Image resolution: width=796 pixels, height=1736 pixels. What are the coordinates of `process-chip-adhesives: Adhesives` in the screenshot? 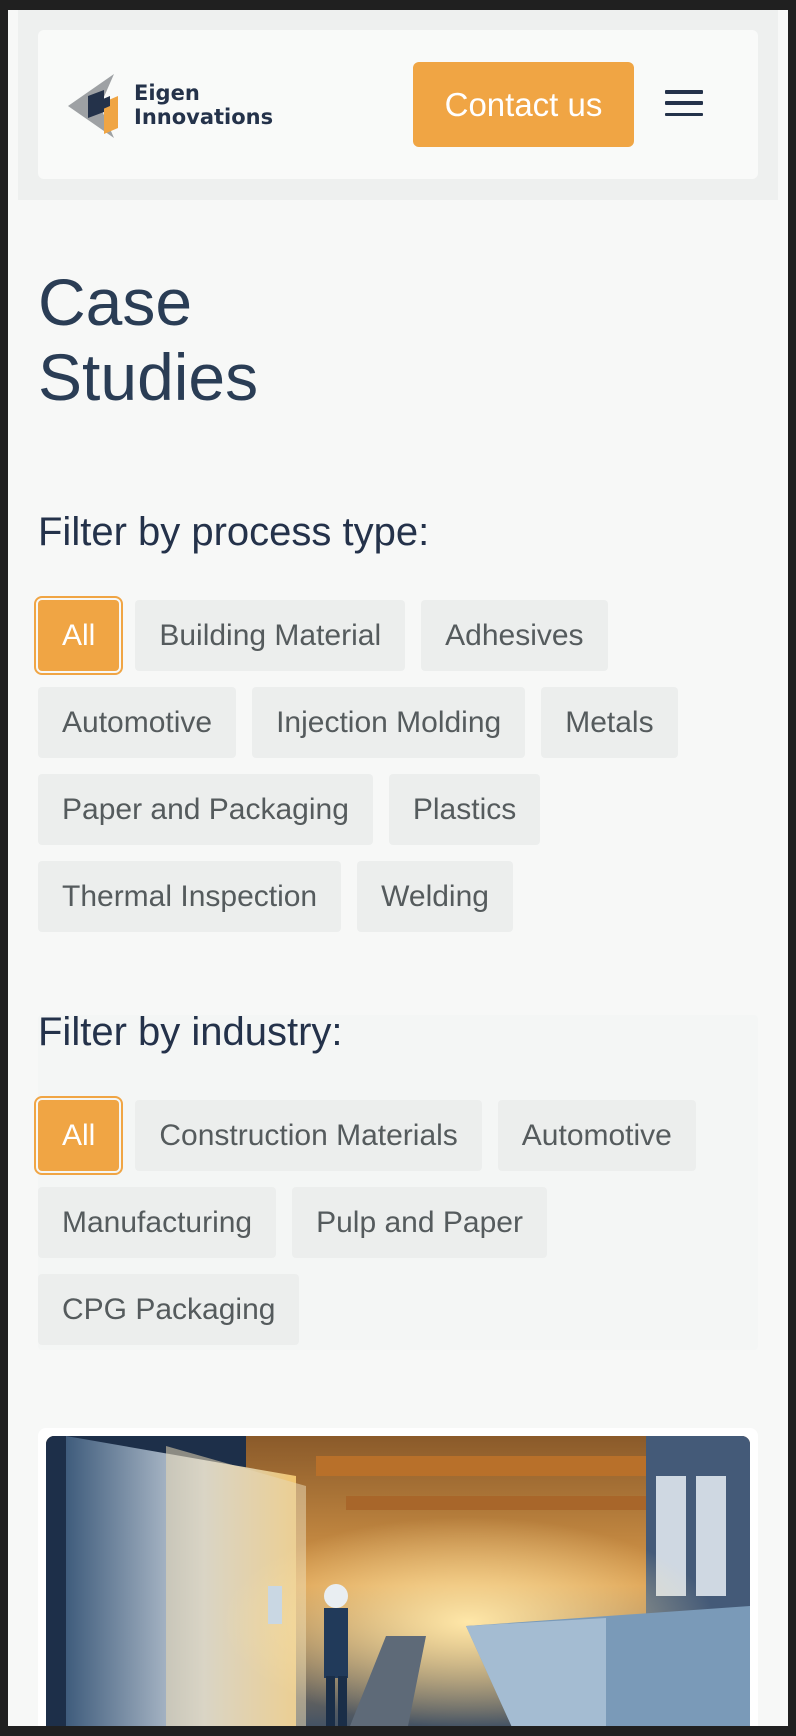 It's located at (514, 635).